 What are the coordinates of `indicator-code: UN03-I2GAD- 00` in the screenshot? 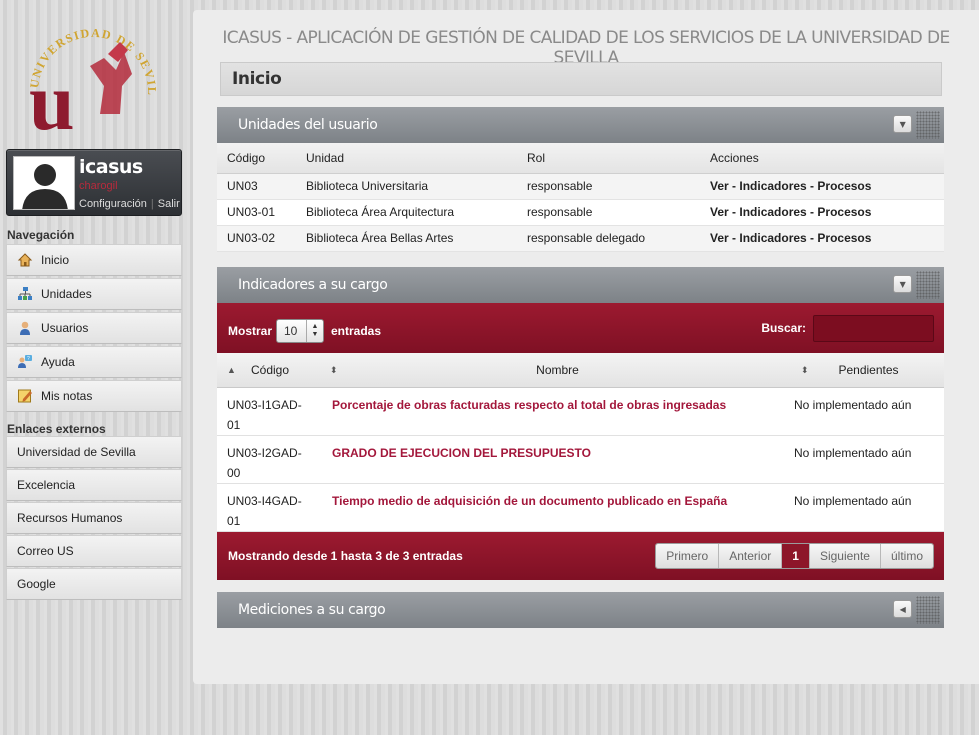 It's located at (269, 459).